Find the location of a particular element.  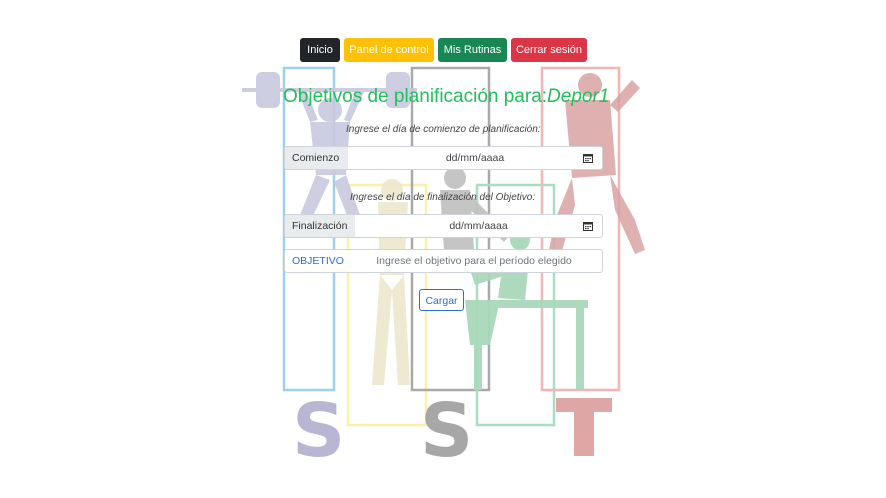

page-title: Objetivos de planificación para:Depor1 is located at coordinates (448, 97).